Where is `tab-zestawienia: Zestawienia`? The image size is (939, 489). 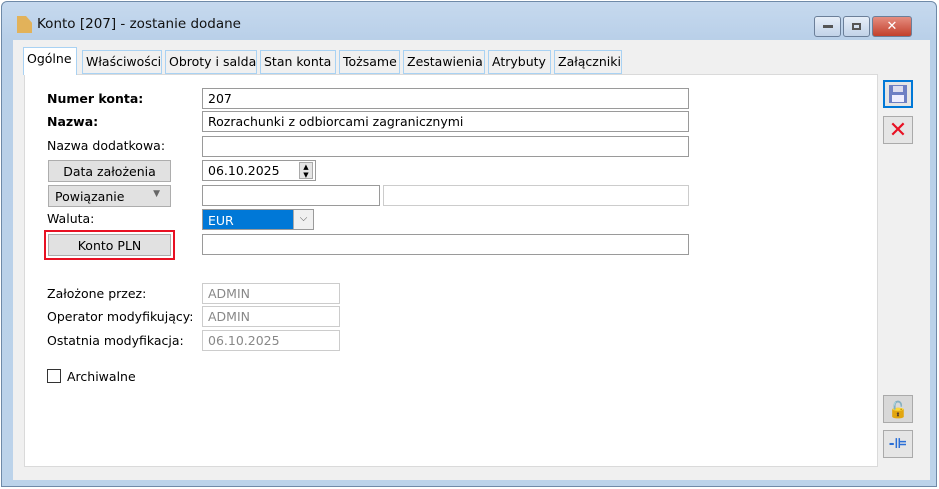
tab-zestawienia: Zestawienia is located at coordinates (444, 62).